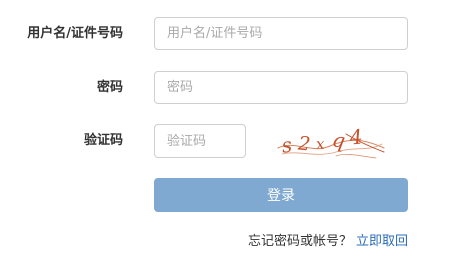 The height and width of the screenshot is (277, 463). Describe the element at coordinates (320, 144) in the screenshot. I see `svg-text: x` at that location.